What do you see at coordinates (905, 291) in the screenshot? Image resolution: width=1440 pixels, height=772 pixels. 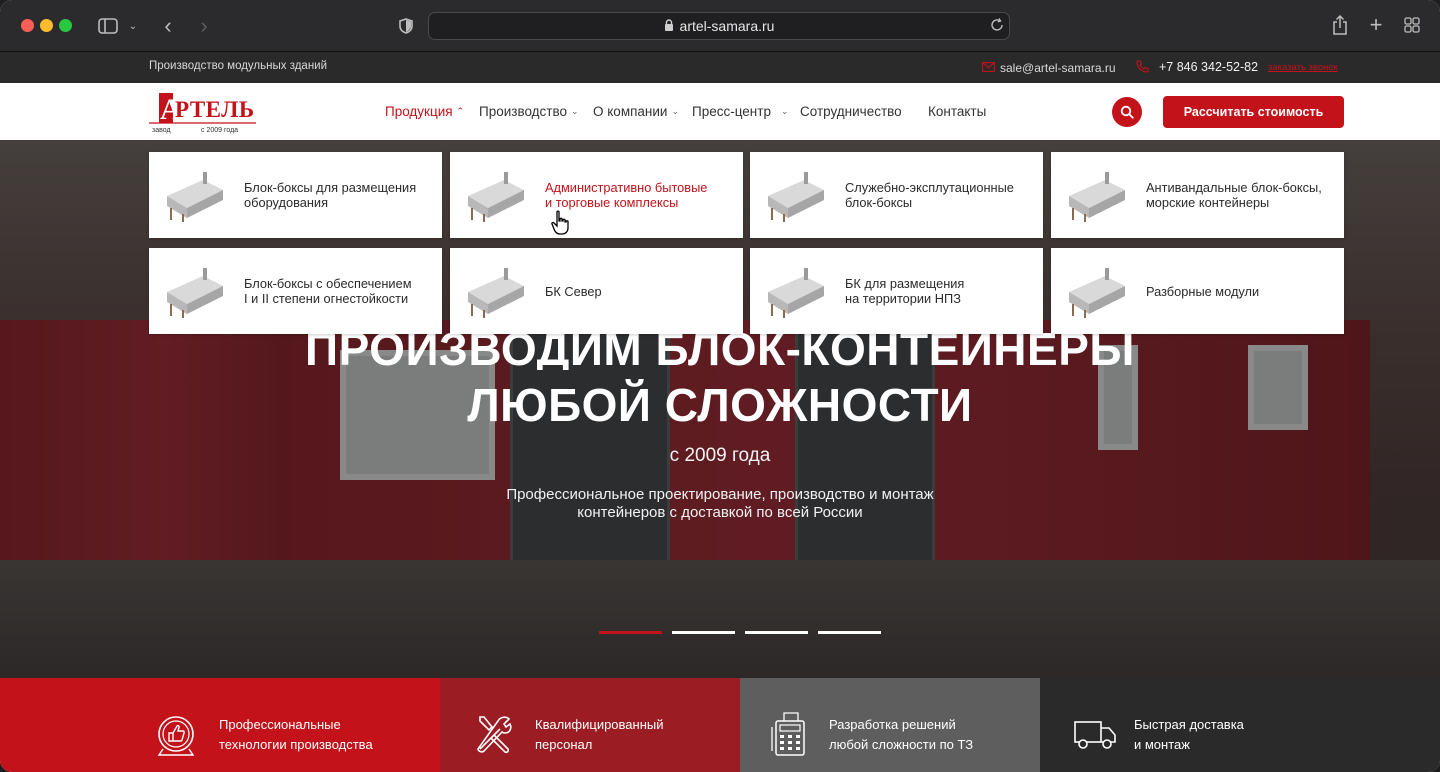 I see `dropdown-item-label: БК для размещения на территории НПЗ` at bounding box center [905, 291].